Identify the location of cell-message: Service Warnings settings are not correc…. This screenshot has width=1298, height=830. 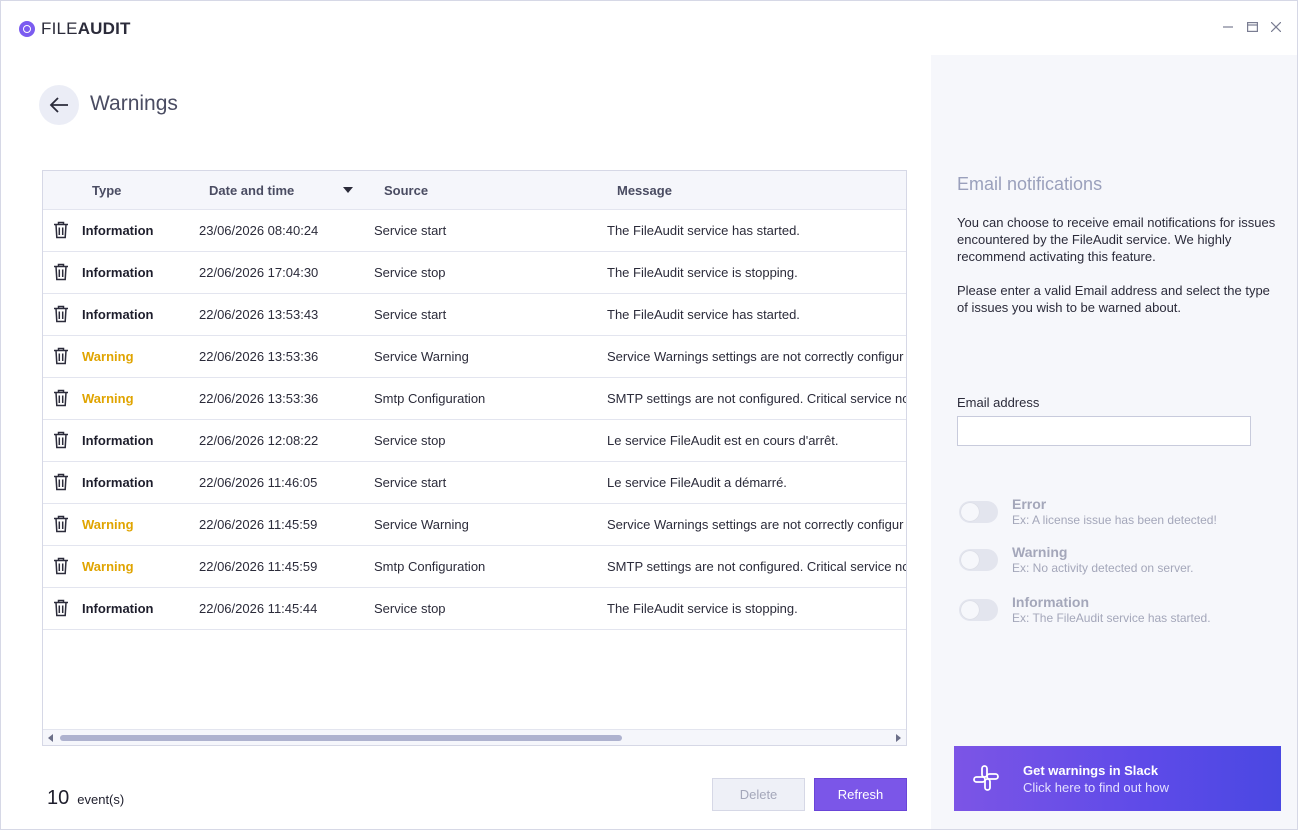
(755, 356).